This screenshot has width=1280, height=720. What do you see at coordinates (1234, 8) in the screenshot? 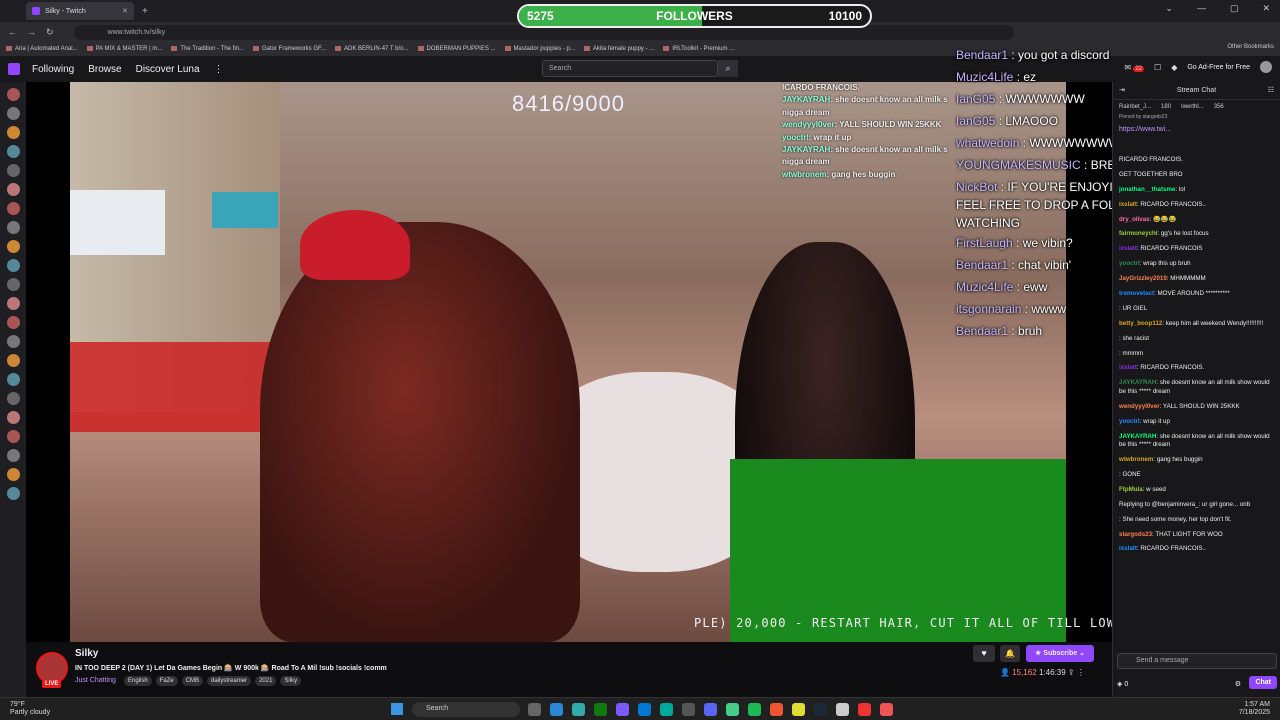
I see `maximize-icon: ▢` at bounding box center [1234, 8].